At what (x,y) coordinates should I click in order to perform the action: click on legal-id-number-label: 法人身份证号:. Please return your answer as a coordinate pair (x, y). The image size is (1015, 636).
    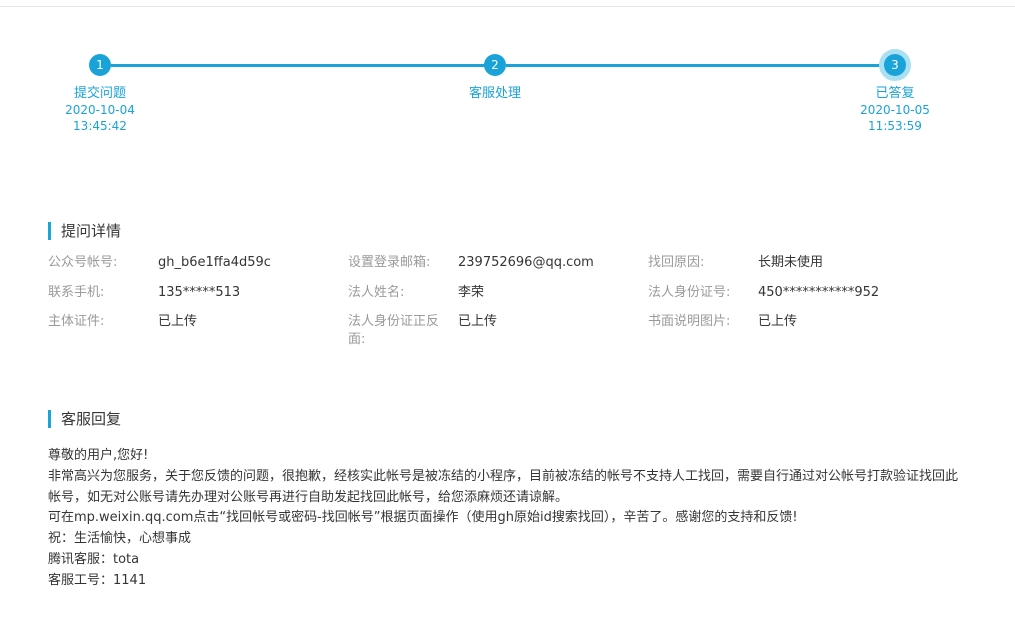
    Looking at the image, I should click on (689, 292).